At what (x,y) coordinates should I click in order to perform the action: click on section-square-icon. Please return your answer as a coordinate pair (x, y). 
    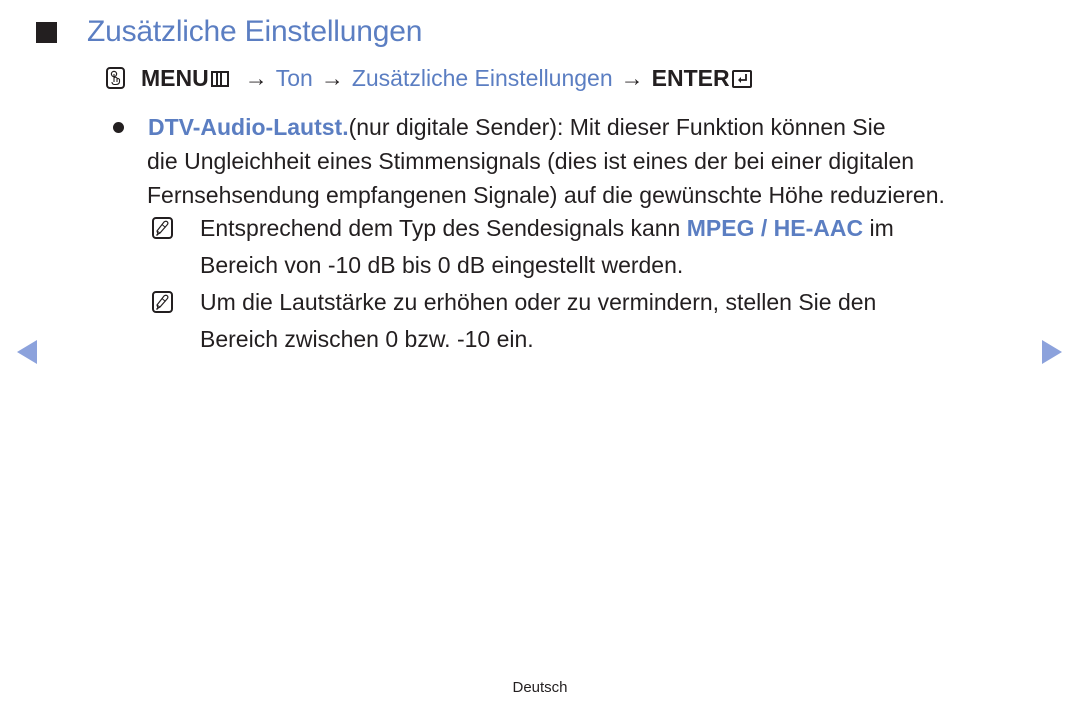
    Looking at the image, I should click on (46, 32).